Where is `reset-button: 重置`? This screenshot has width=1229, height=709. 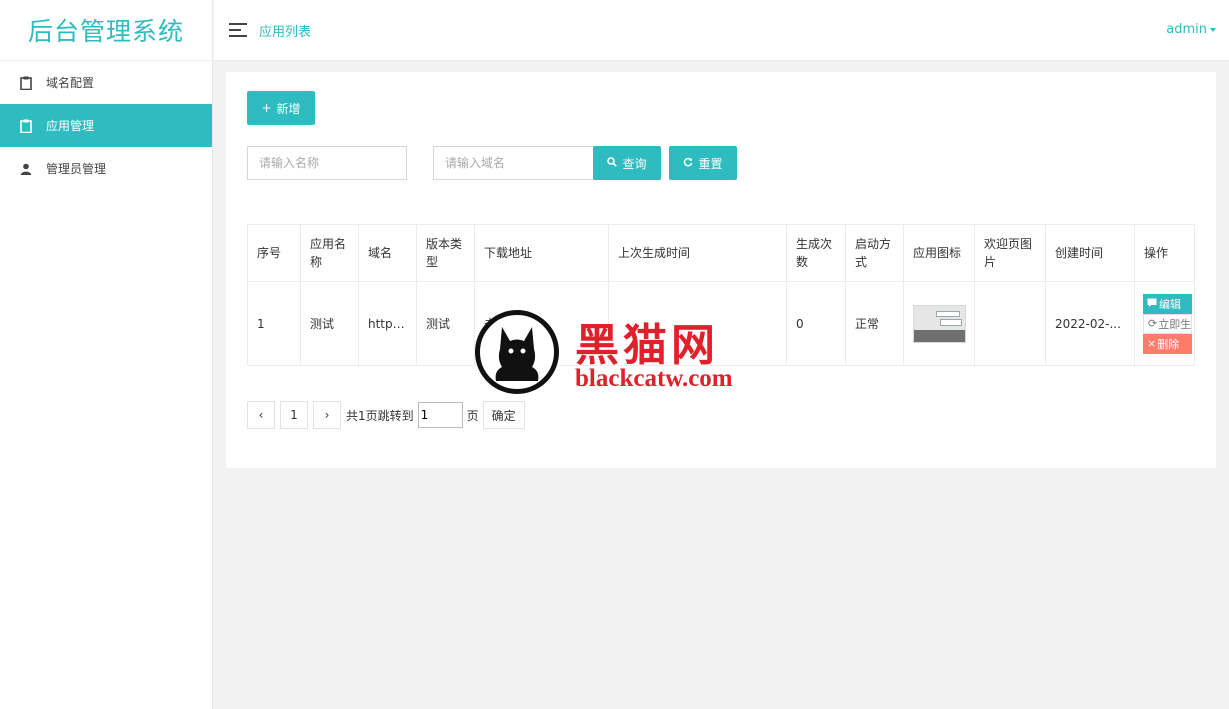
reset-button: 重置 is located at coordinates (703, 163).